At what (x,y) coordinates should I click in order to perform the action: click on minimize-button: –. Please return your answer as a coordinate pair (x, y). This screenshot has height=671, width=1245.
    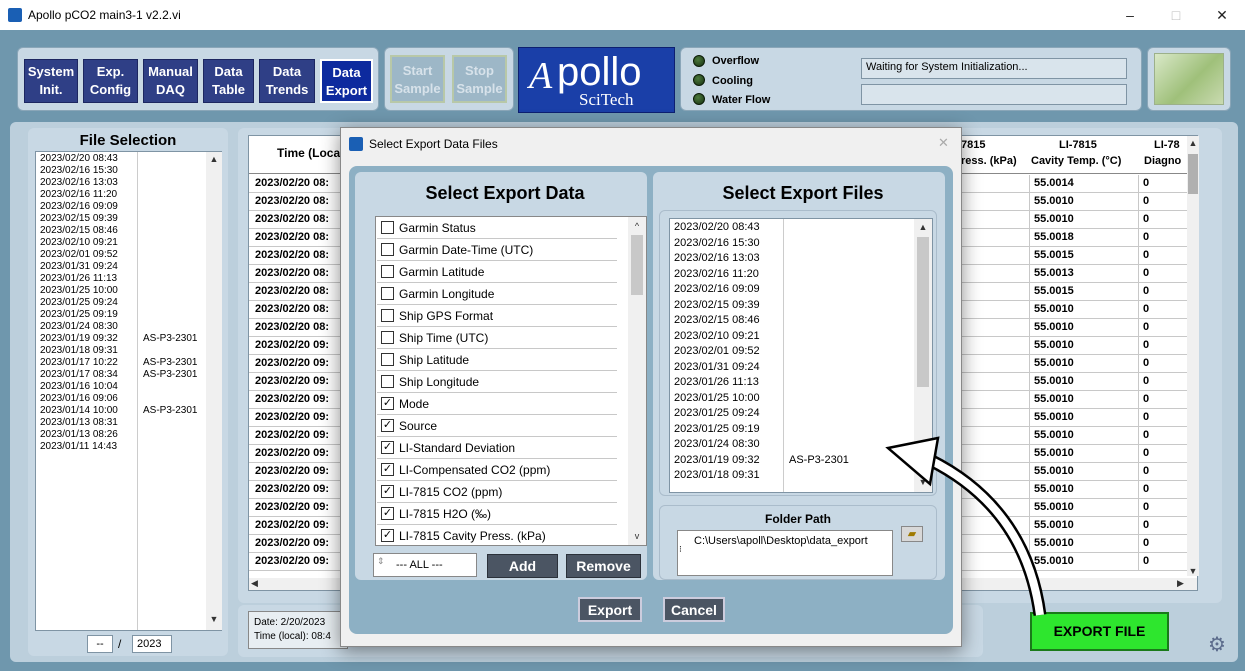
    Looking at the image, I should click on (1130, 15).